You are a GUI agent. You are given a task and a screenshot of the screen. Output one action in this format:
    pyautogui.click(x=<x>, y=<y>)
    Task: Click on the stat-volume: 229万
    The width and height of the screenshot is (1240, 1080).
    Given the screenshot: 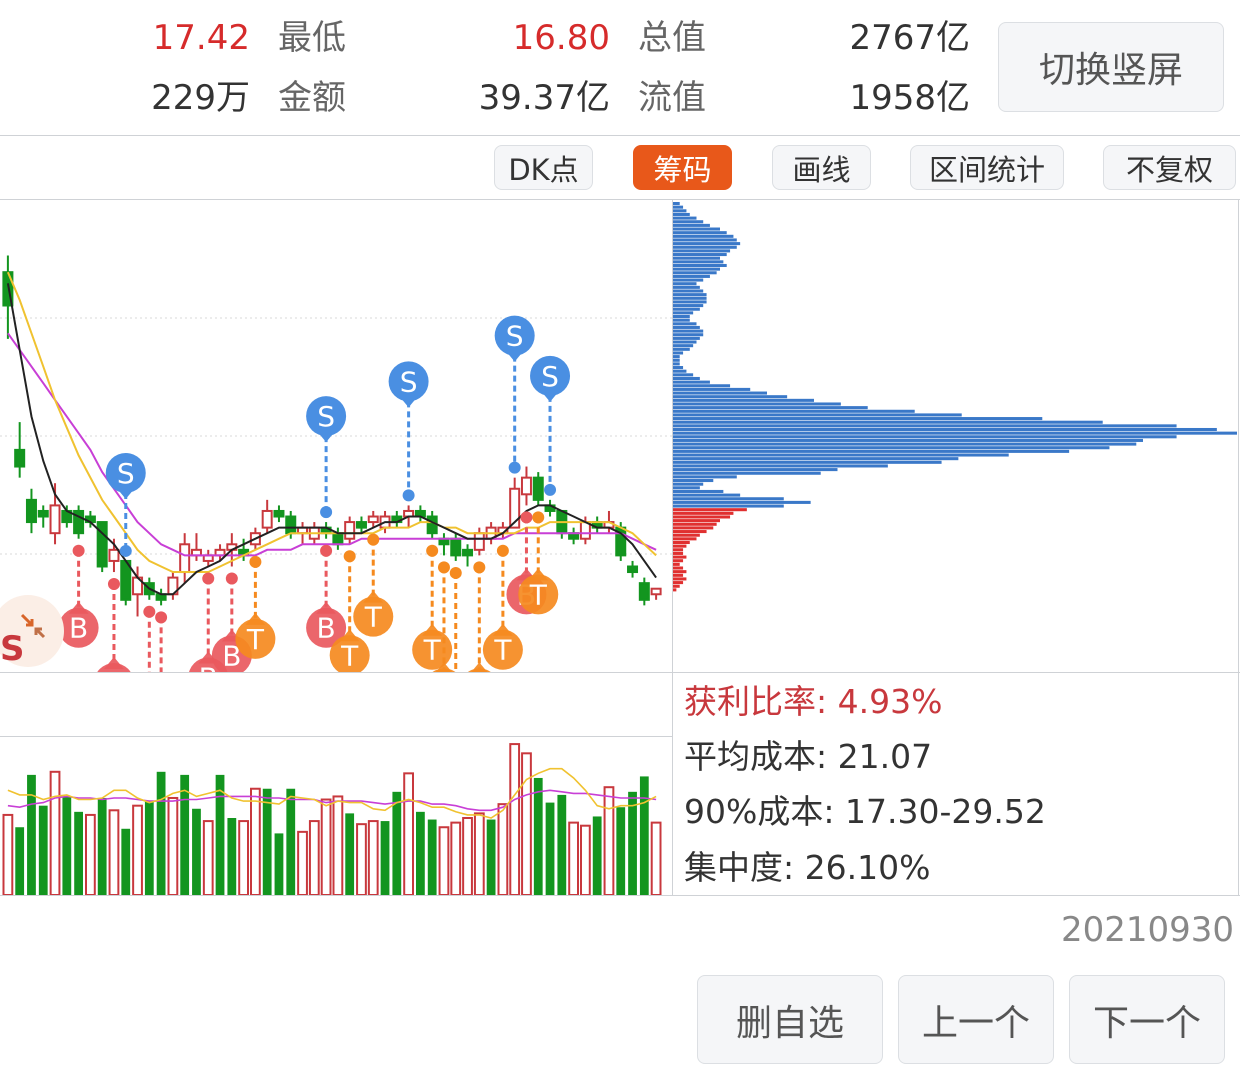 What is the action you would take?
    pyautogui.click(x=200, y=98)
    